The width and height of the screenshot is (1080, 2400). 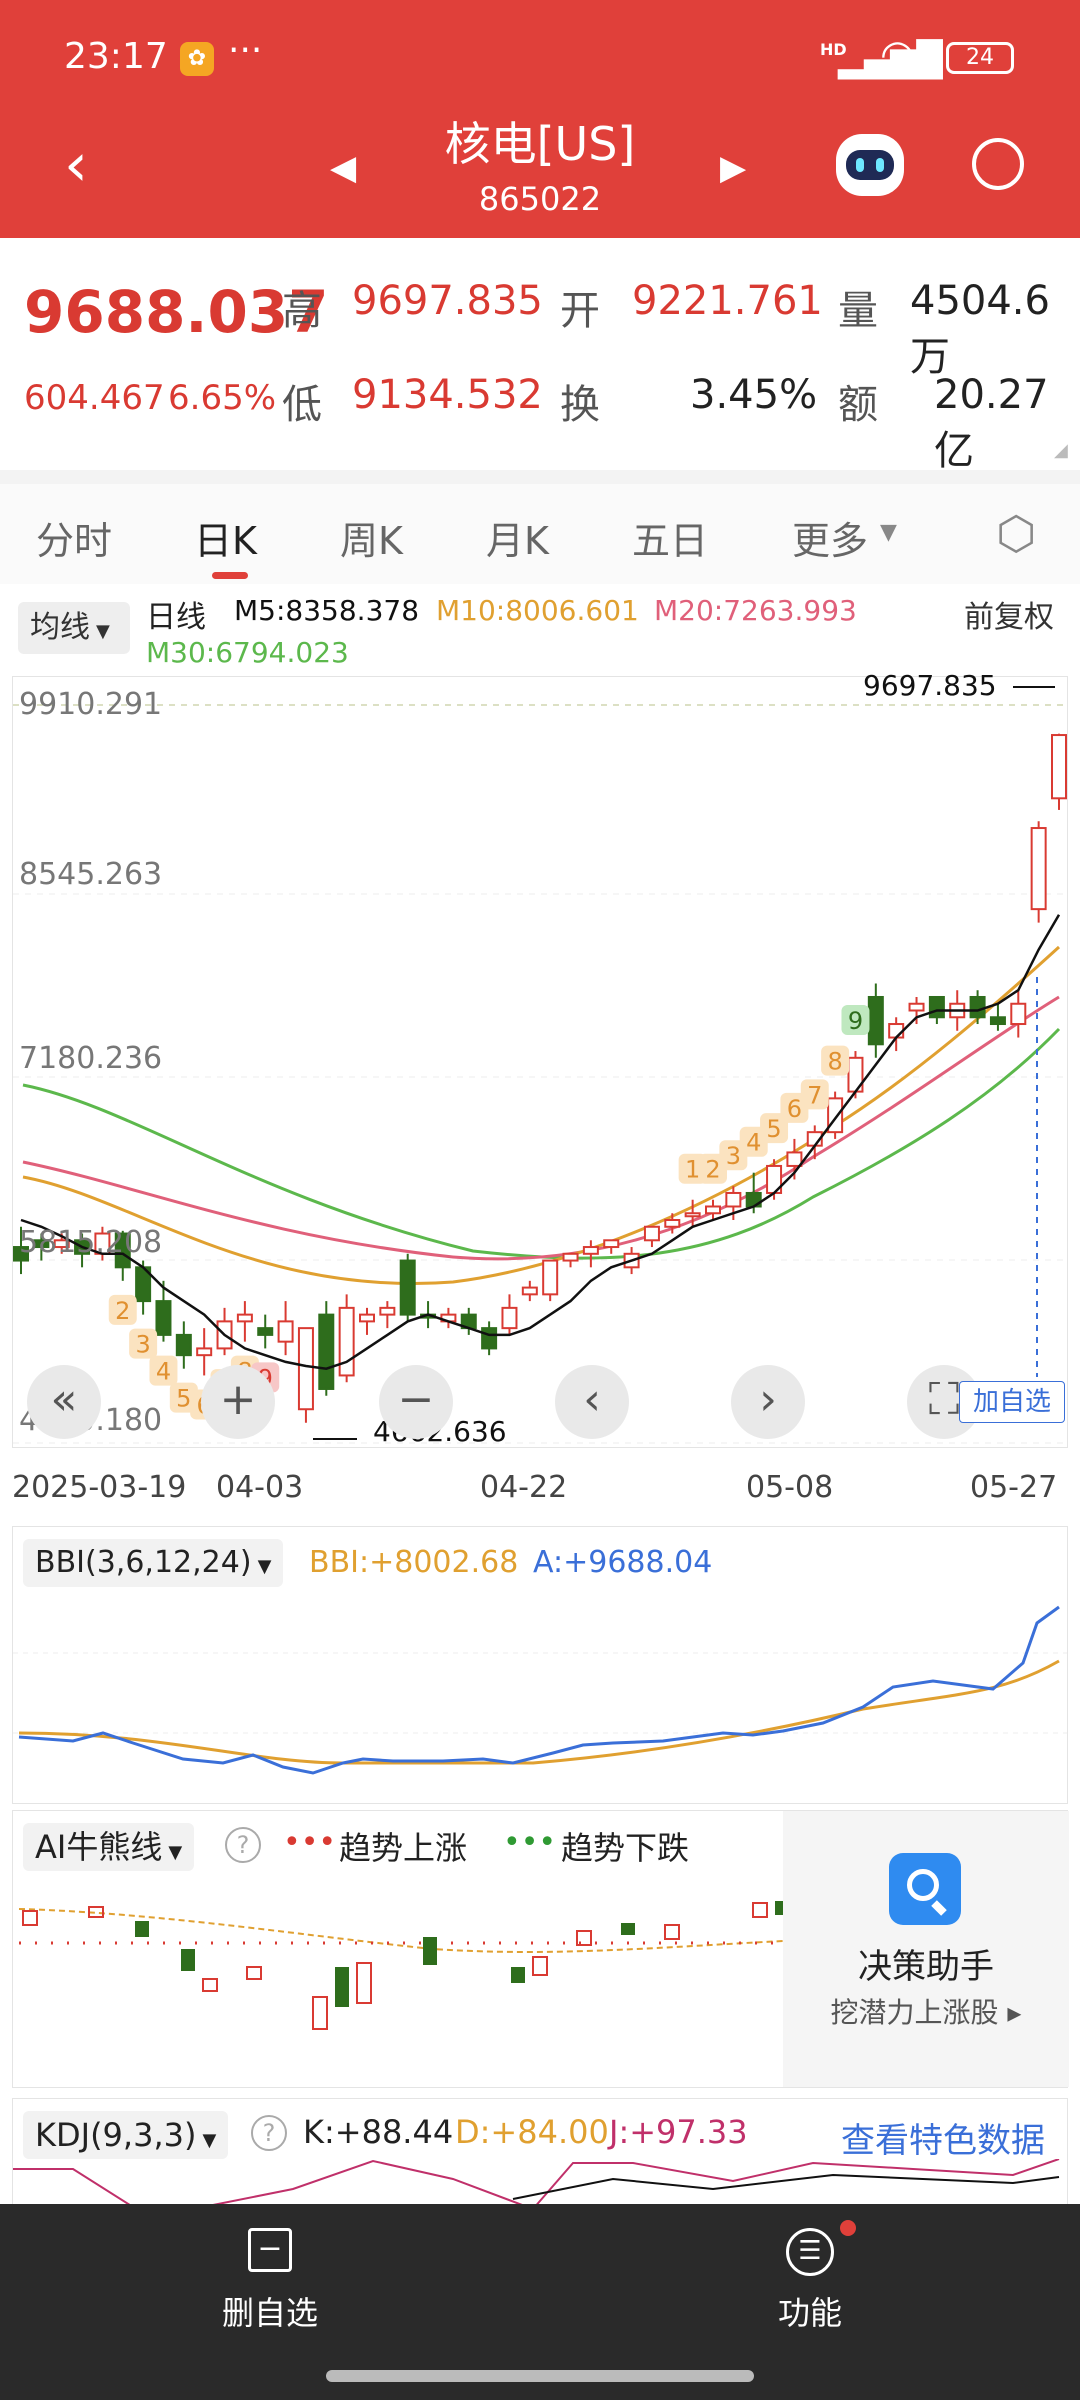 I want to click on x-label: 04-22, so click(x=524, y=1487).